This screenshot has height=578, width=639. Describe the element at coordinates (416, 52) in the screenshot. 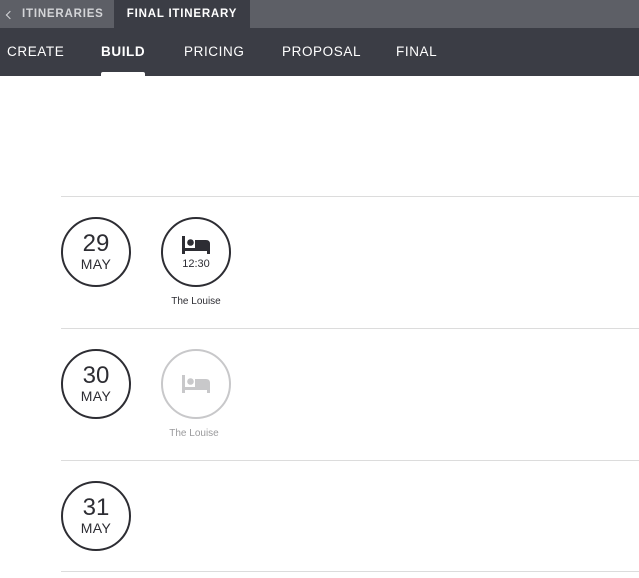

I see `step-final: FINAL` at that location.